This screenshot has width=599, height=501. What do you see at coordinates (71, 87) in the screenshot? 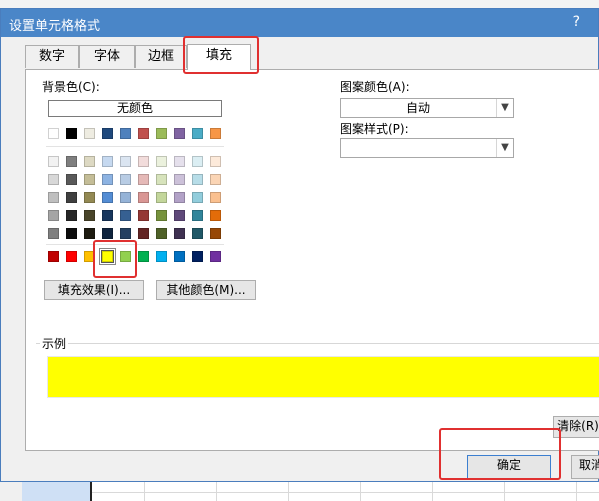
I see `background-color-label: 背景色(C):` at bounding box center [71, 87].